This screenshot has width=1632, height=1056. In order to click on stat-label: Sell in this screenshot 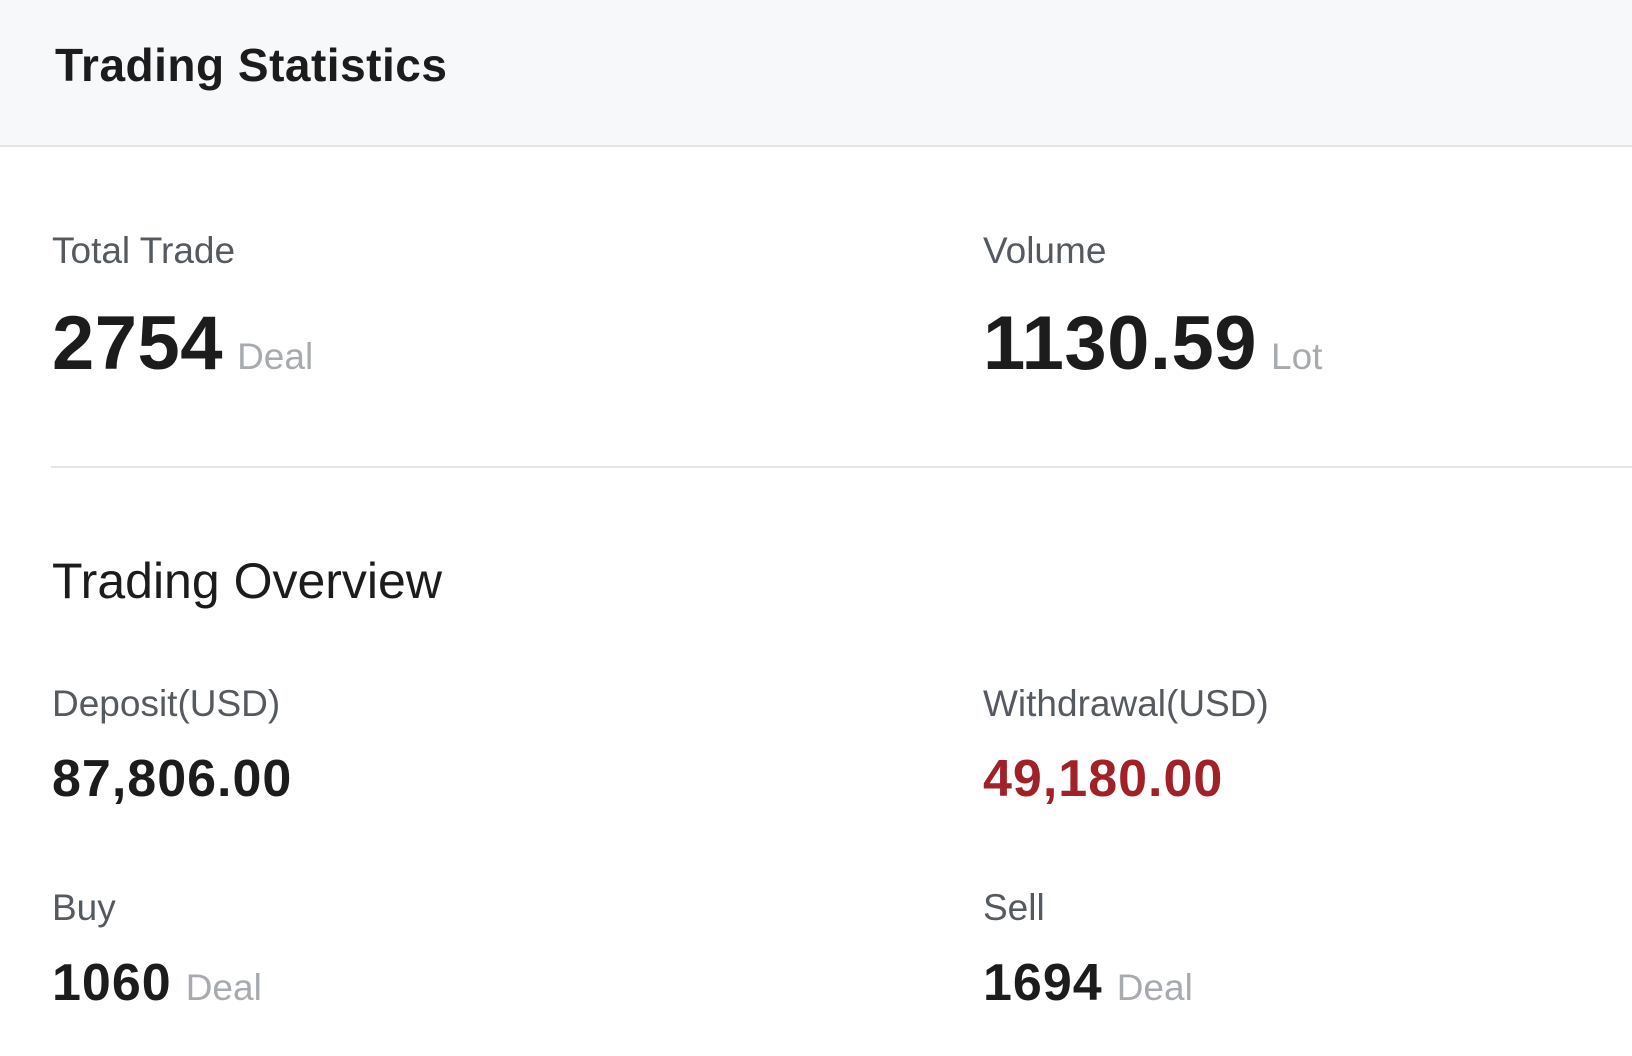, I will do `click(1014, 907)`.